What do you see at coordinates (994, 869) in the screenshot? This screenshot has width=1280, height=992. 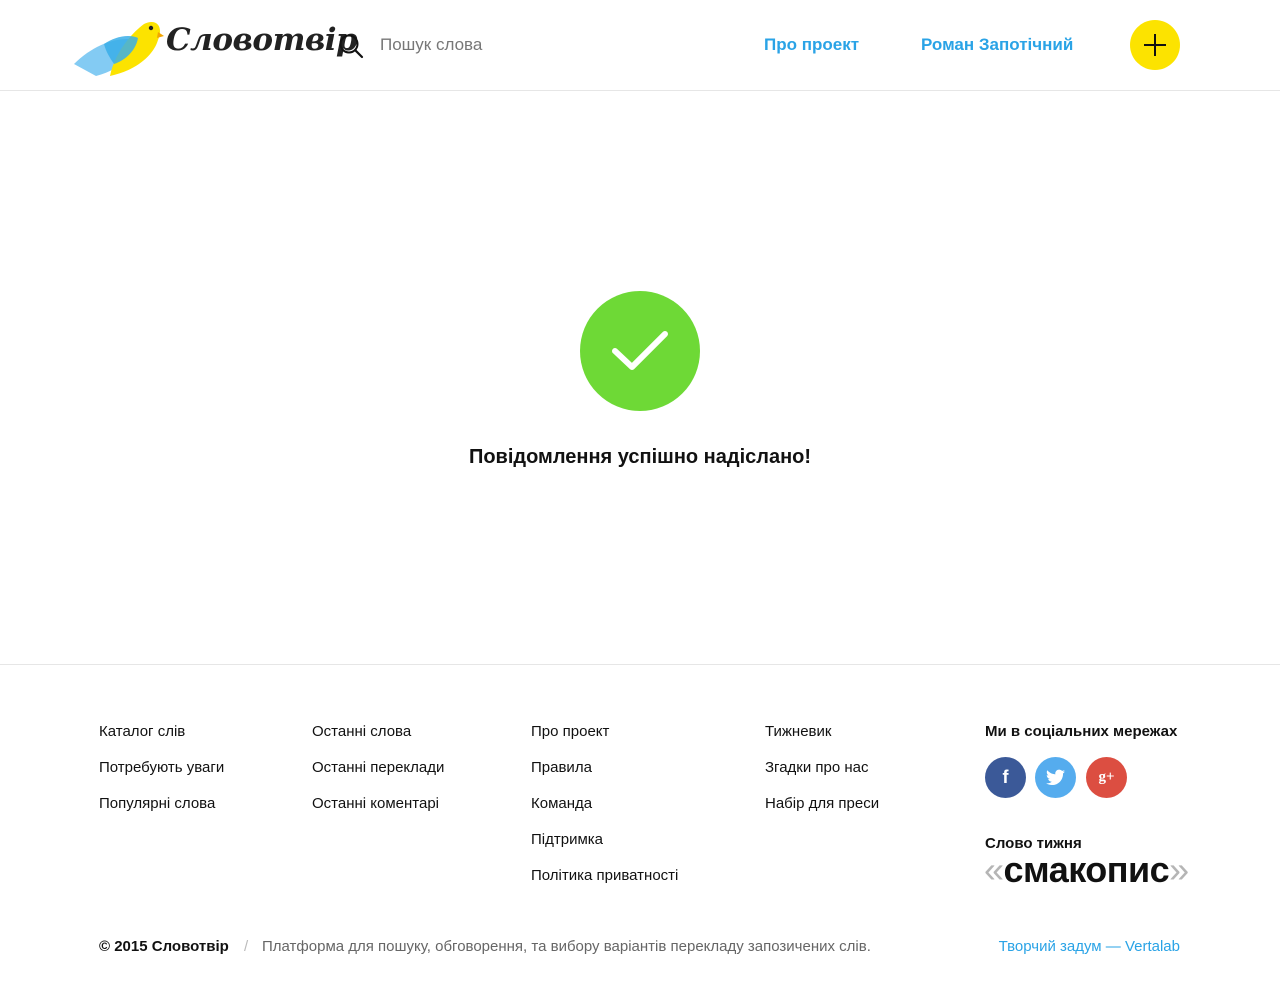 I see `quote-open: «` at bounding box center [994, 869].